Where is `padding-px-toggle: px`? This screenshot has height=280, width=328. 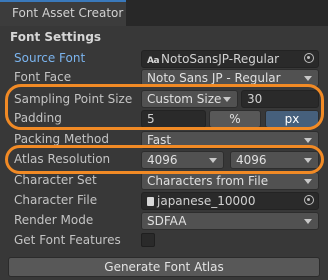
padding-px-toggle: px is located at coordinates (292, 119).